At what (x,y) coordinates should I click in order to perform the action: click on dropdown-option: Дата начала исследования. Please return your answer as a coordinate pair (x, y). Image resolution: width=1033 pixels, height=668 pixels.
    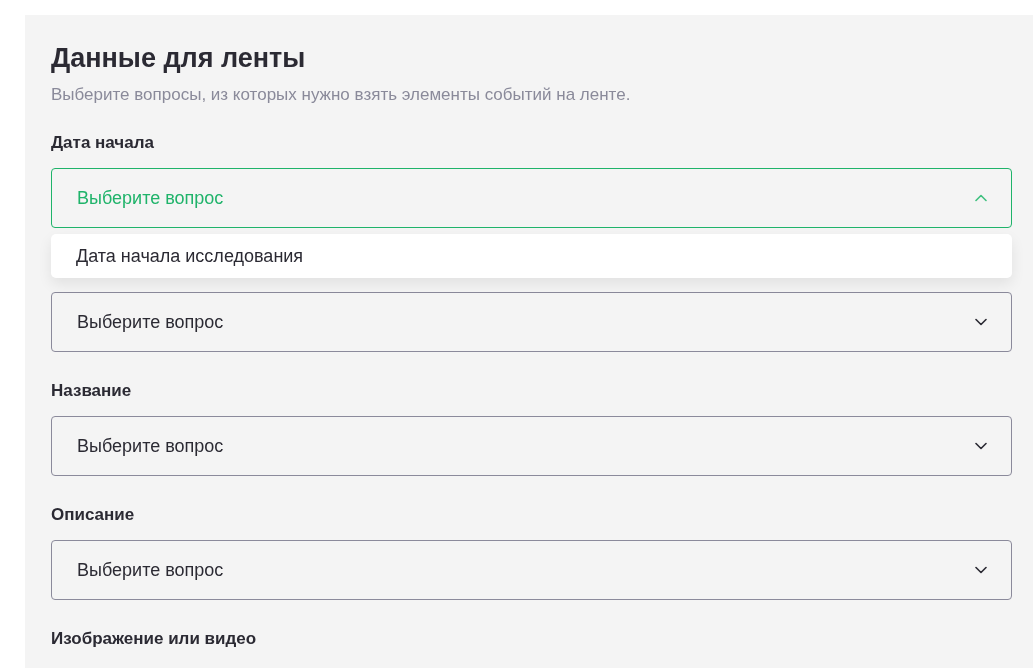
    Looking at the image, I should click on (531, 256).